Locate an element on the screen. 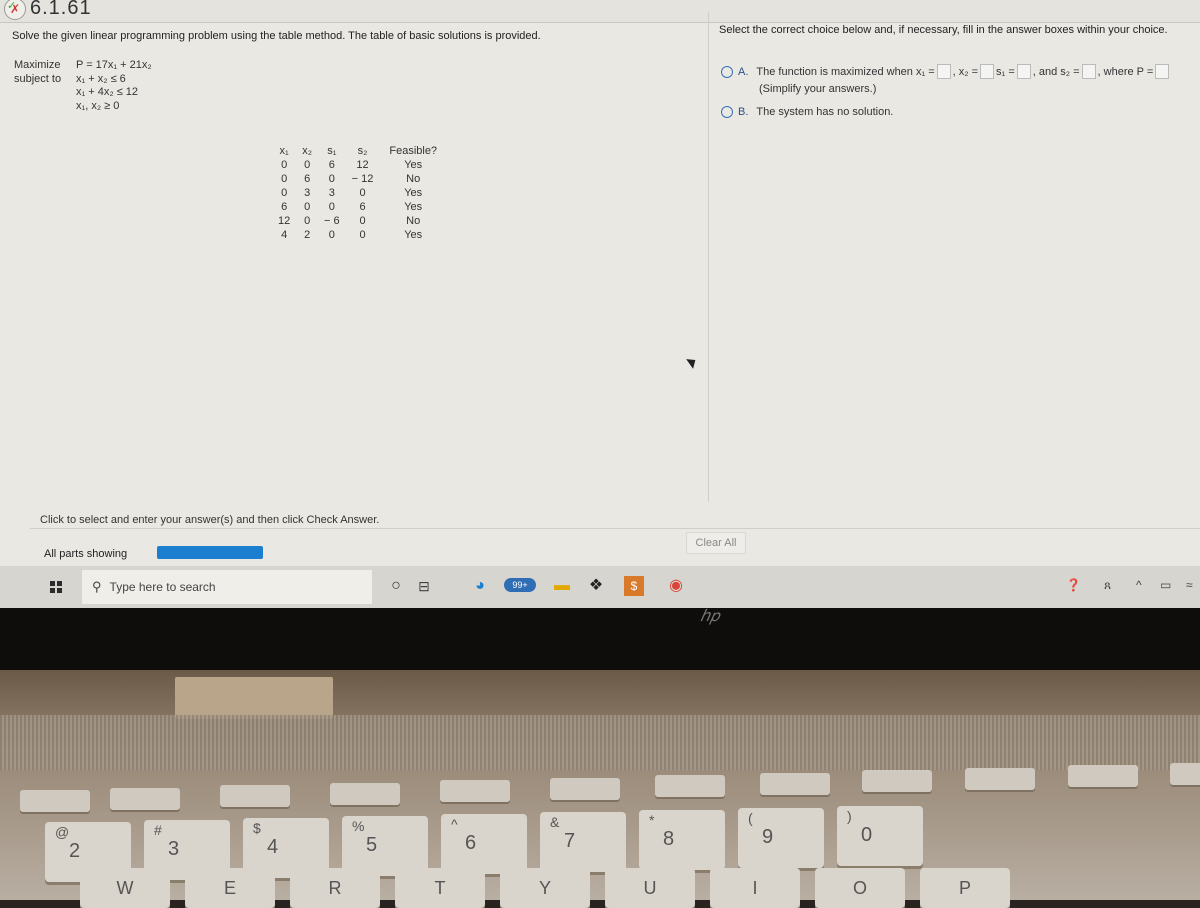  progress-fill is located at coordinates (210, 552).